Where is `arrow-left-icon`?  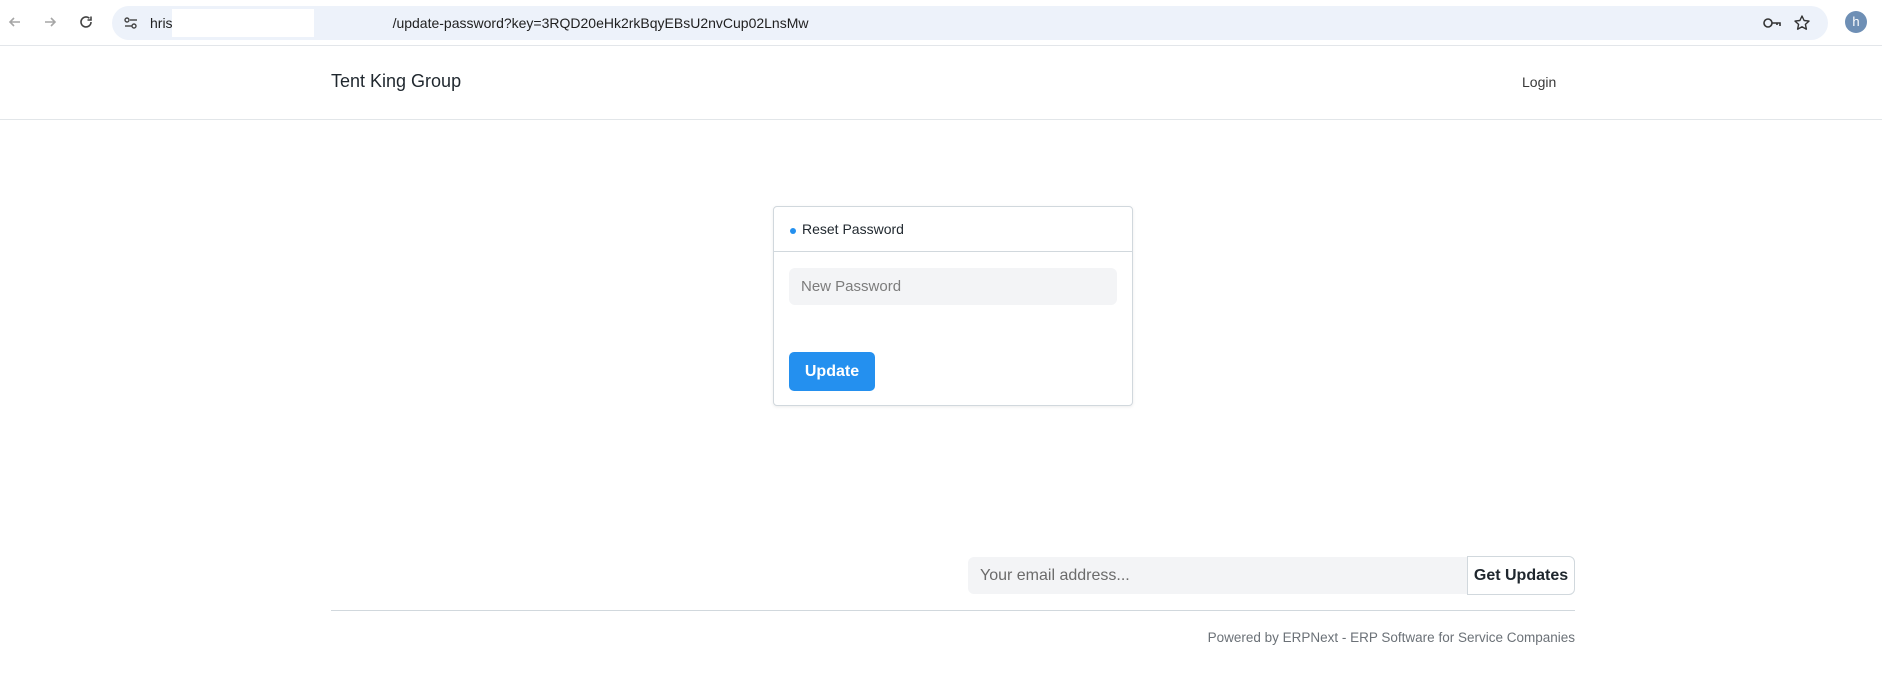 arrow-left-icon is located at coordinates (14, 22).